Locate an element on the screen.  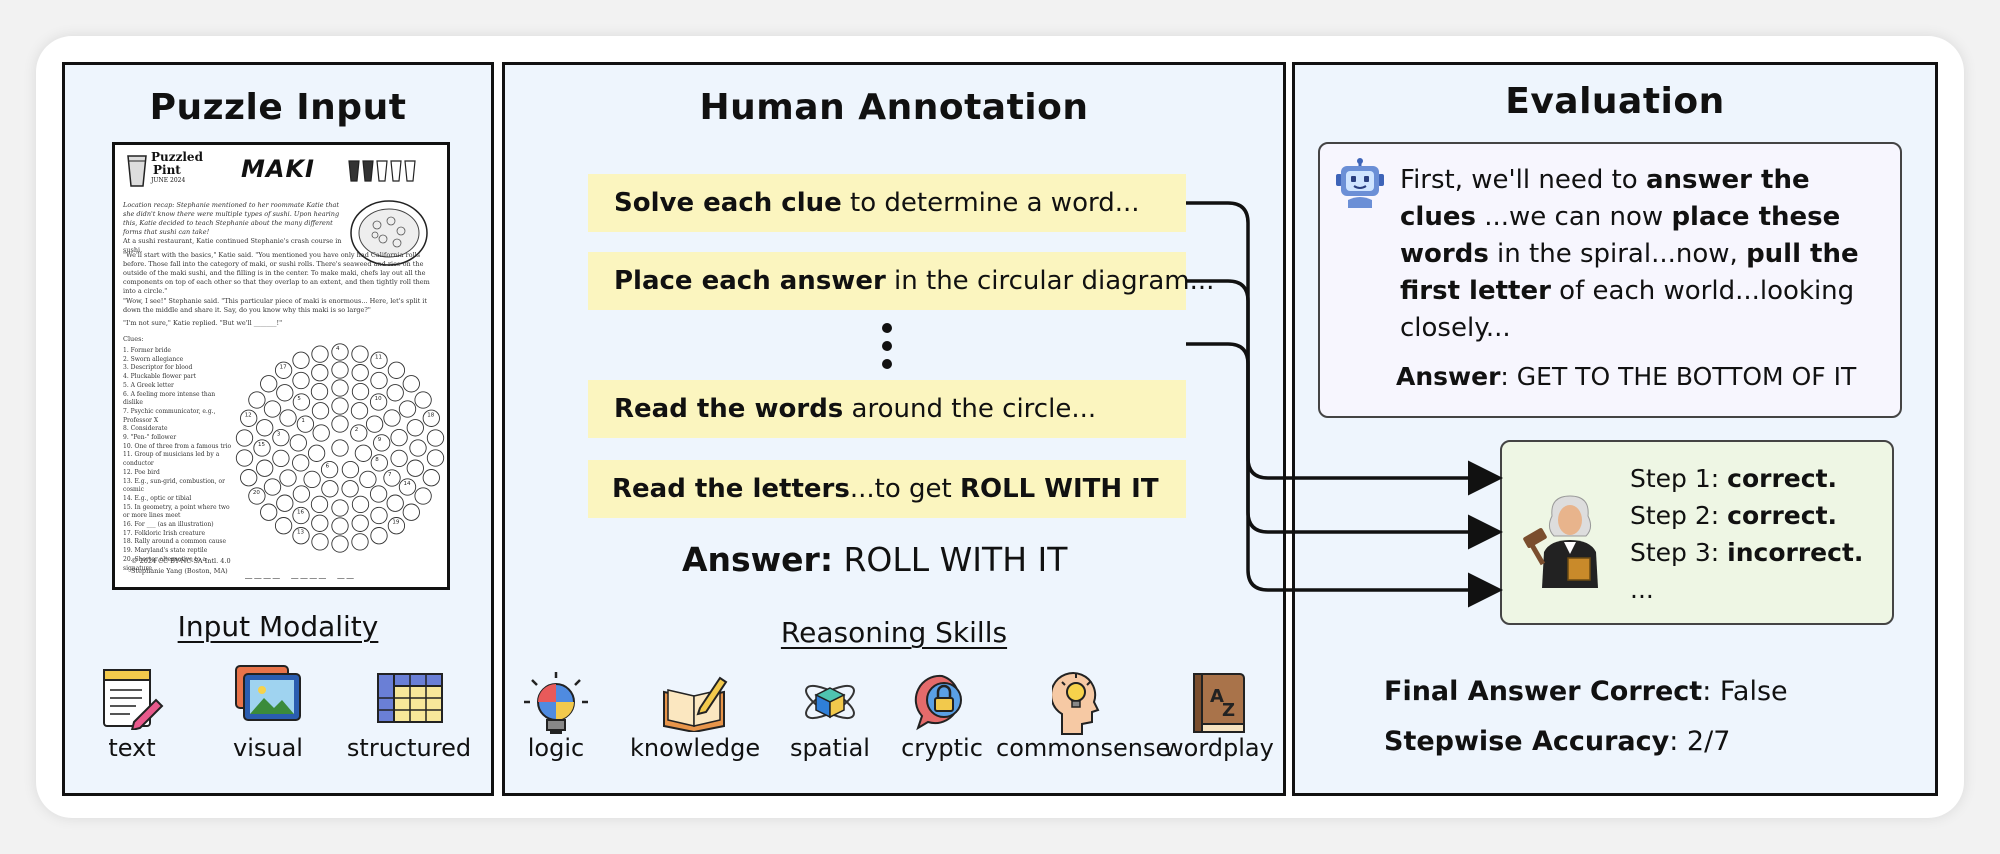
step-2-bold: Place each answer is located at coordinates (750, 281).